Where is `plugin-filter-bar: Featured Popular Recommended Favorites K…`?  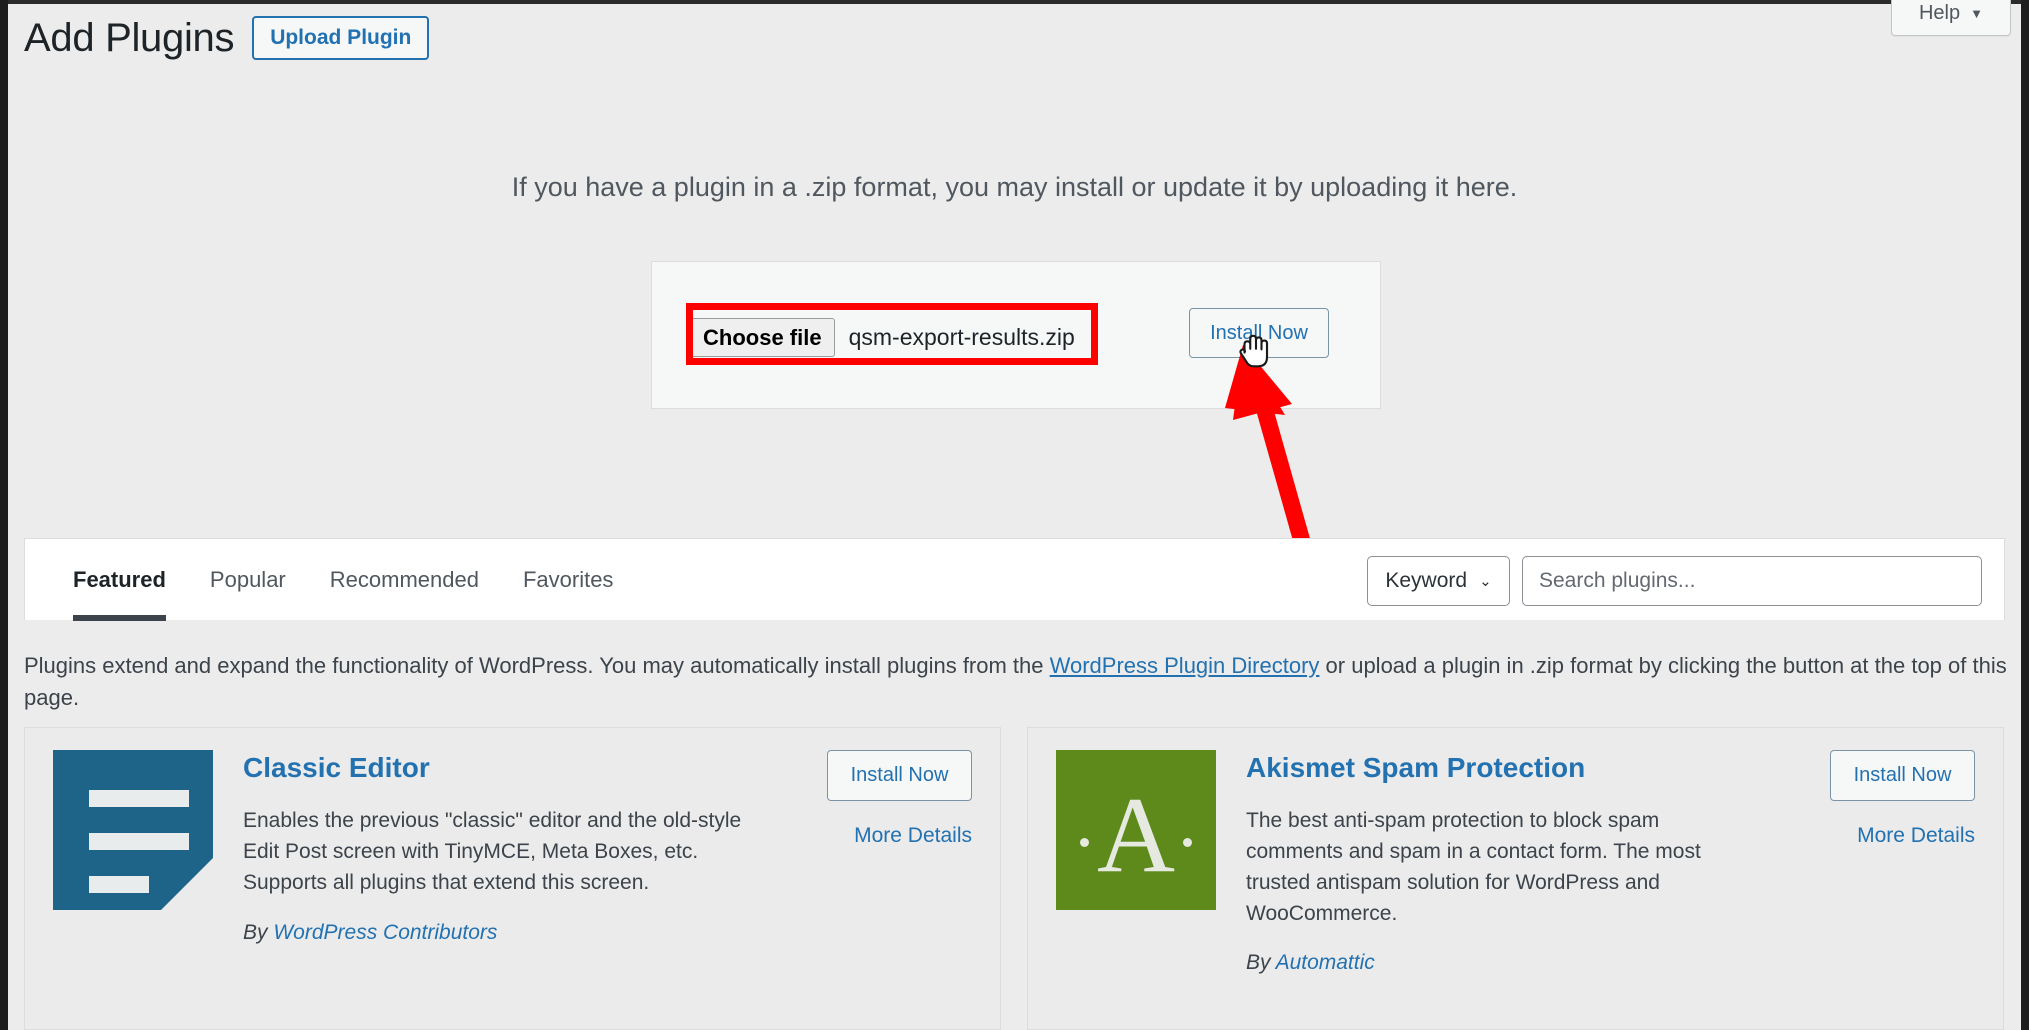 plugin-filter-bar: Featured Popular Recommended Favorites K… is located at coordinates (1014, 579).